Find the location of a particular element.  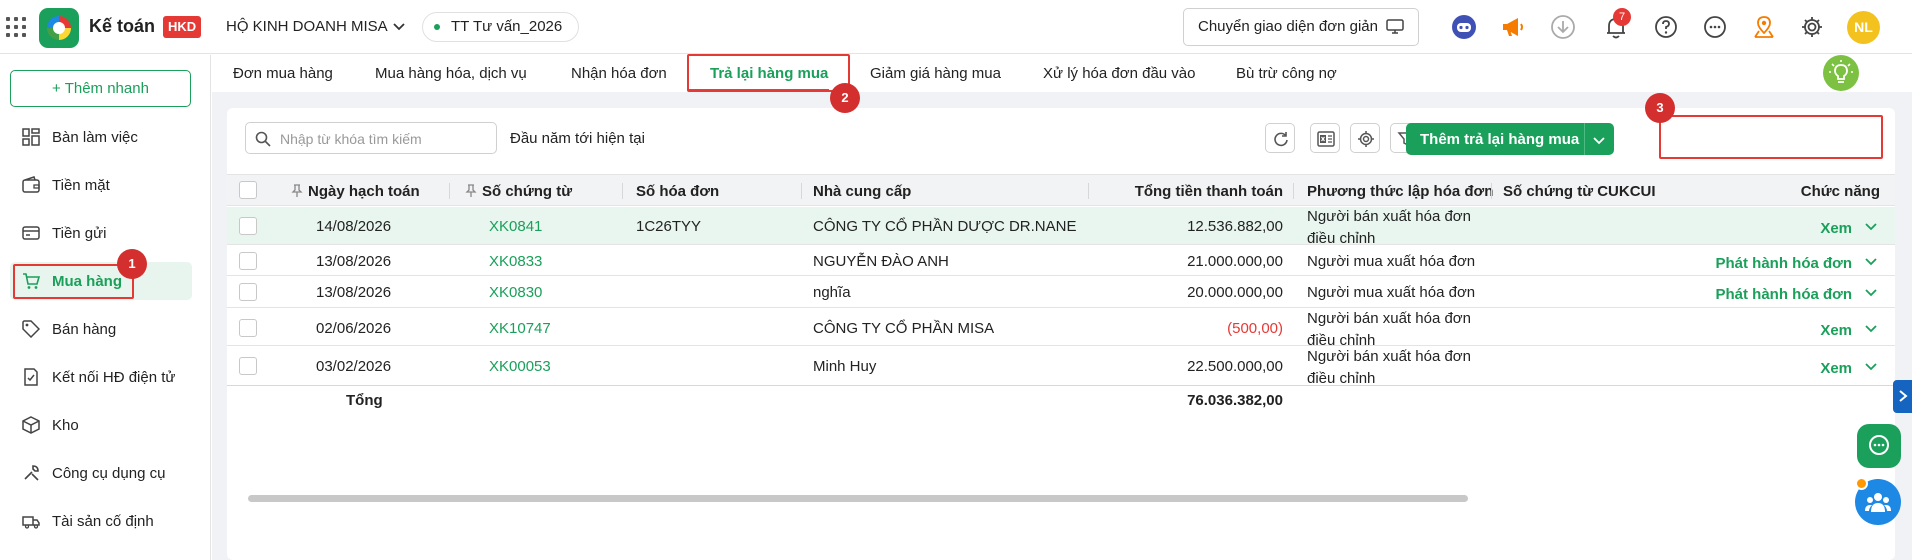

cell-total-negative: (500,00) is located at coordinates (1255, 328).